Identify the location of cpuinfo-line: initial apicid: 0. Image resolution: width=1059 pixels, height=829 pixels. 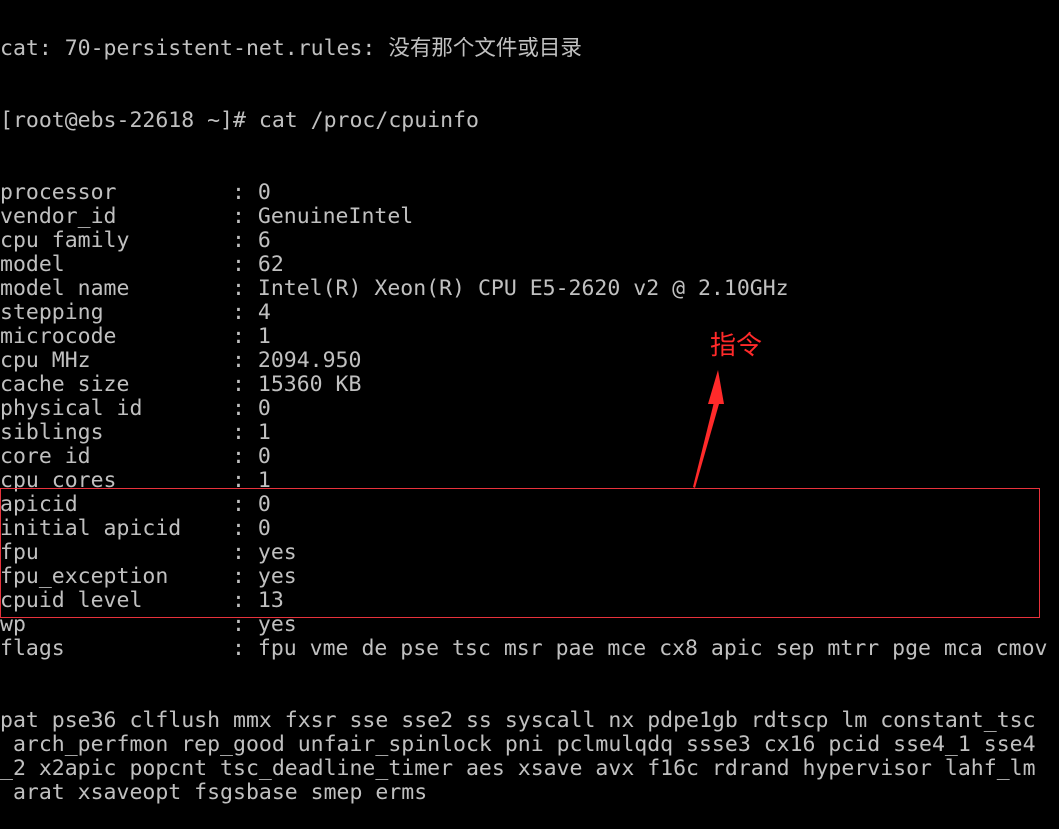
(529, 529).